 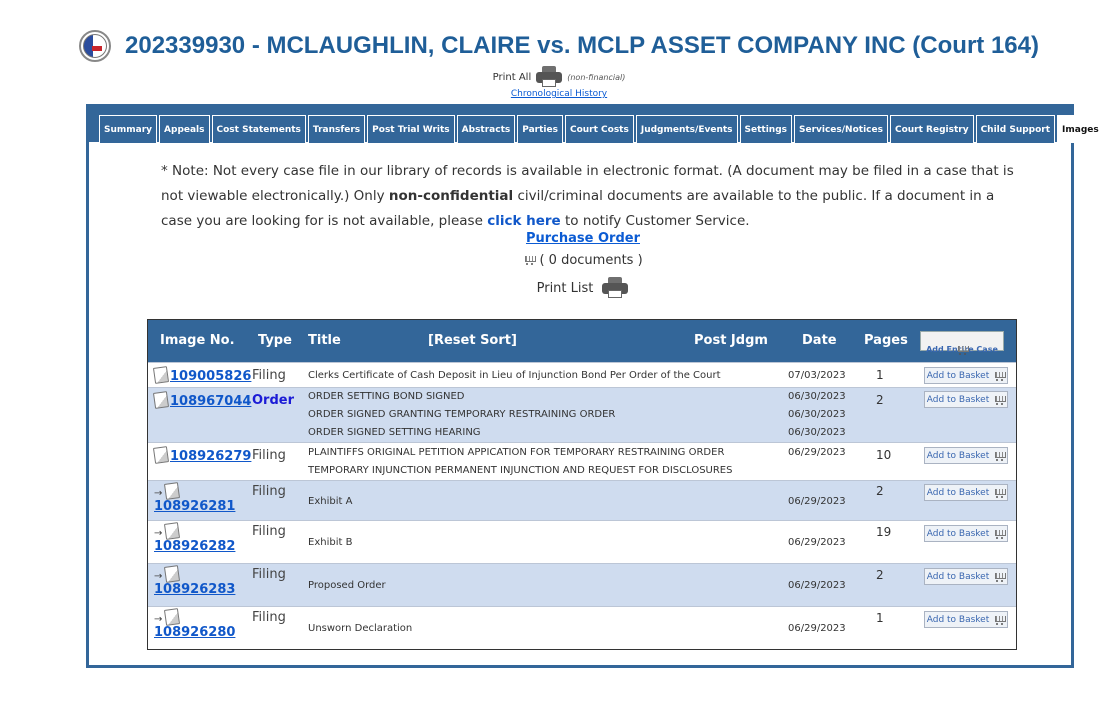 I want to click on print-list-printer-icon, so click(x=615, y=288).